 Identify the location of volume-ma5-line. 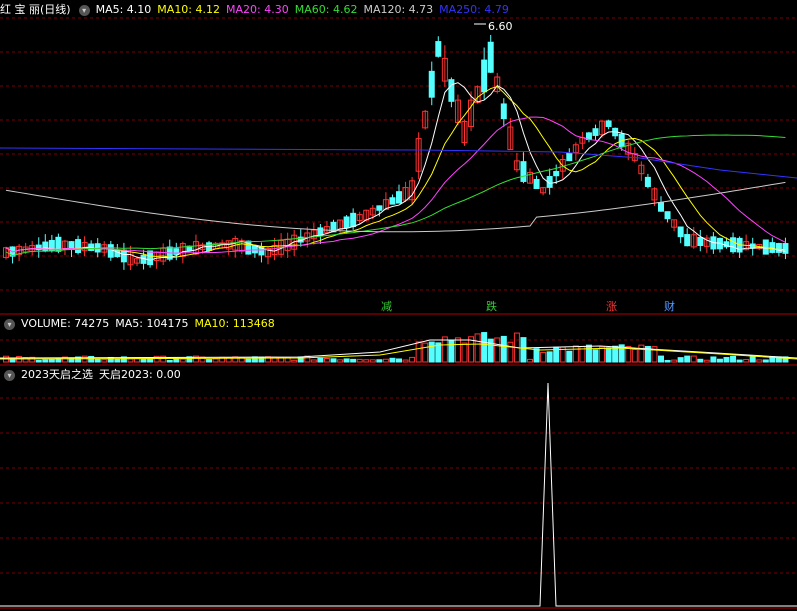
(398, 349).